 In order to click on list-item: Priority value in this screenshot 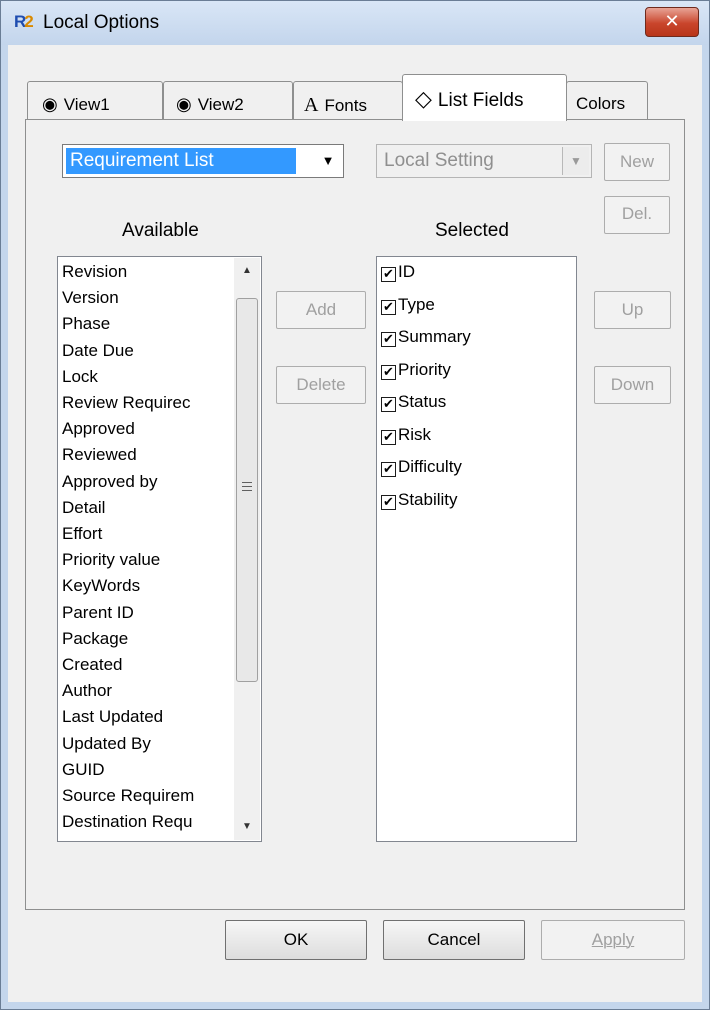, I will do `click(111, 560)`.